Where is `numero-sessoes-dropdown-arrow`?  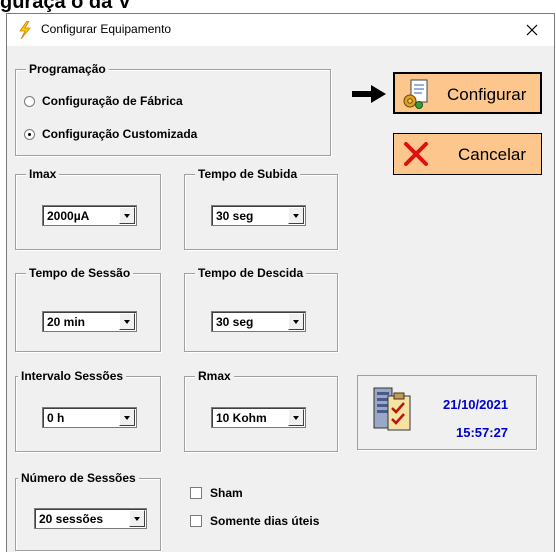 numero-sessoes-dropdown-arrow is located at coordinates (137, 518).